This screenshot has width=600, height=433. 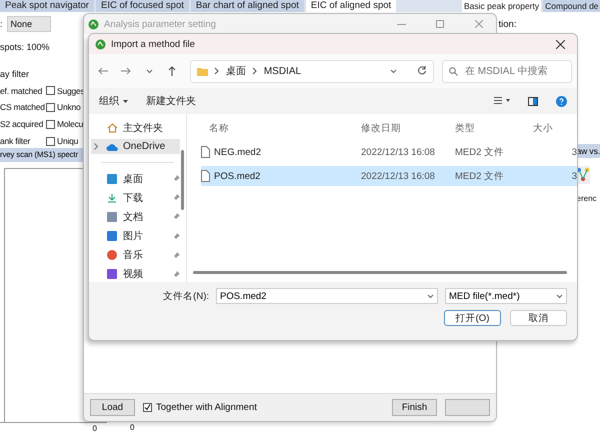 I want to click on filter-title: ay filter, so click(x=15, y=73).